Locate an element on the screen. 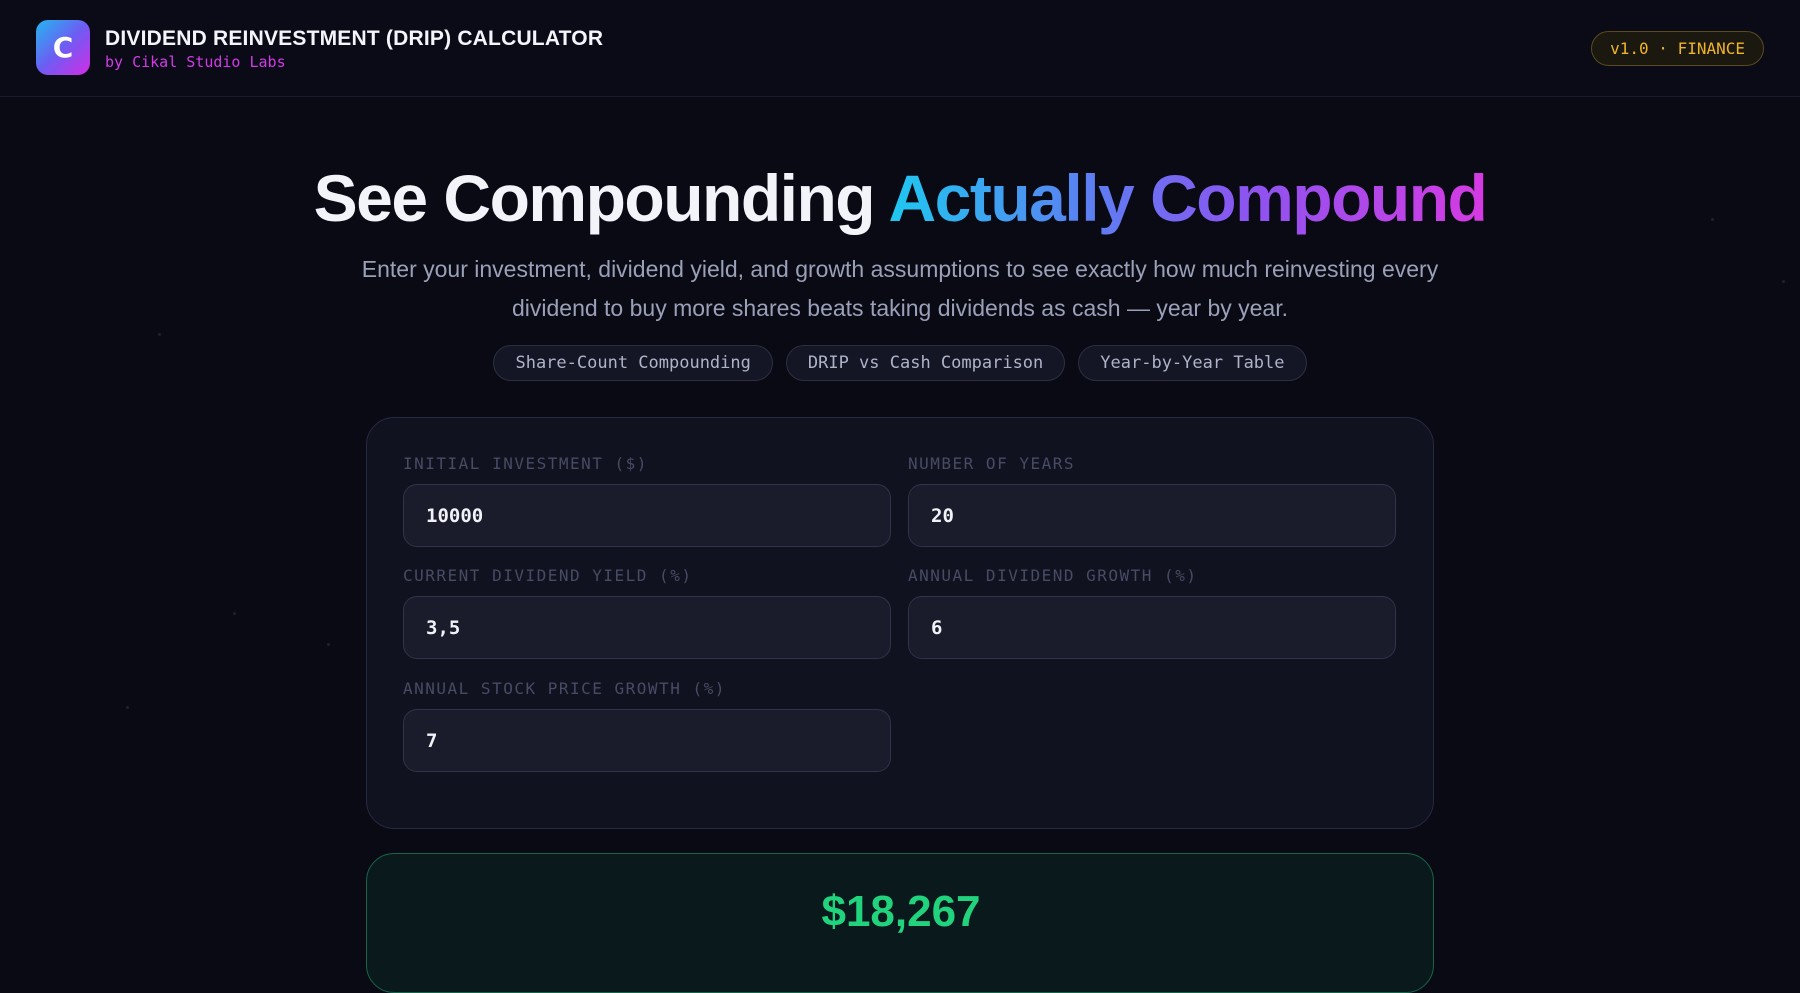 Image resolution: width=1800 pixels, height=993 pixels. dividend-growth-field: ANNUAL DIVIDEND GROWTH (%) is located at coordinates (1152, 612).